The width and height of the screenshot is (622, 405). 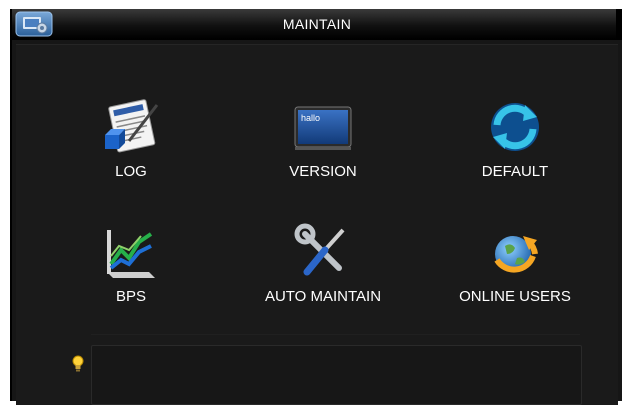 What do you see at coordinates (336, 375) in the screenshot?
I see `tip-message-box` at bounding box center [336, 375].